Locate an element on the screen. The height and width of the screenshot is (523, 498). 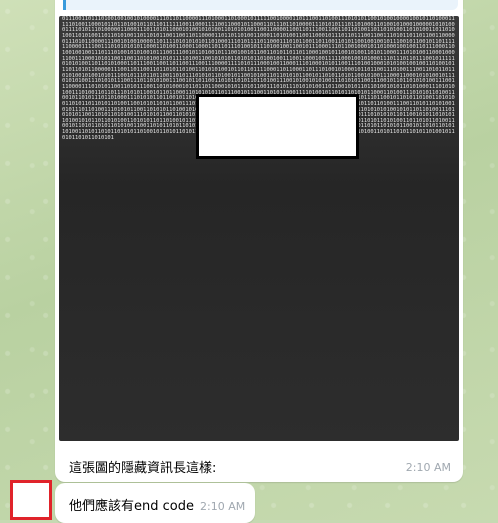
redaction-box is located at coordinates (277, 126).